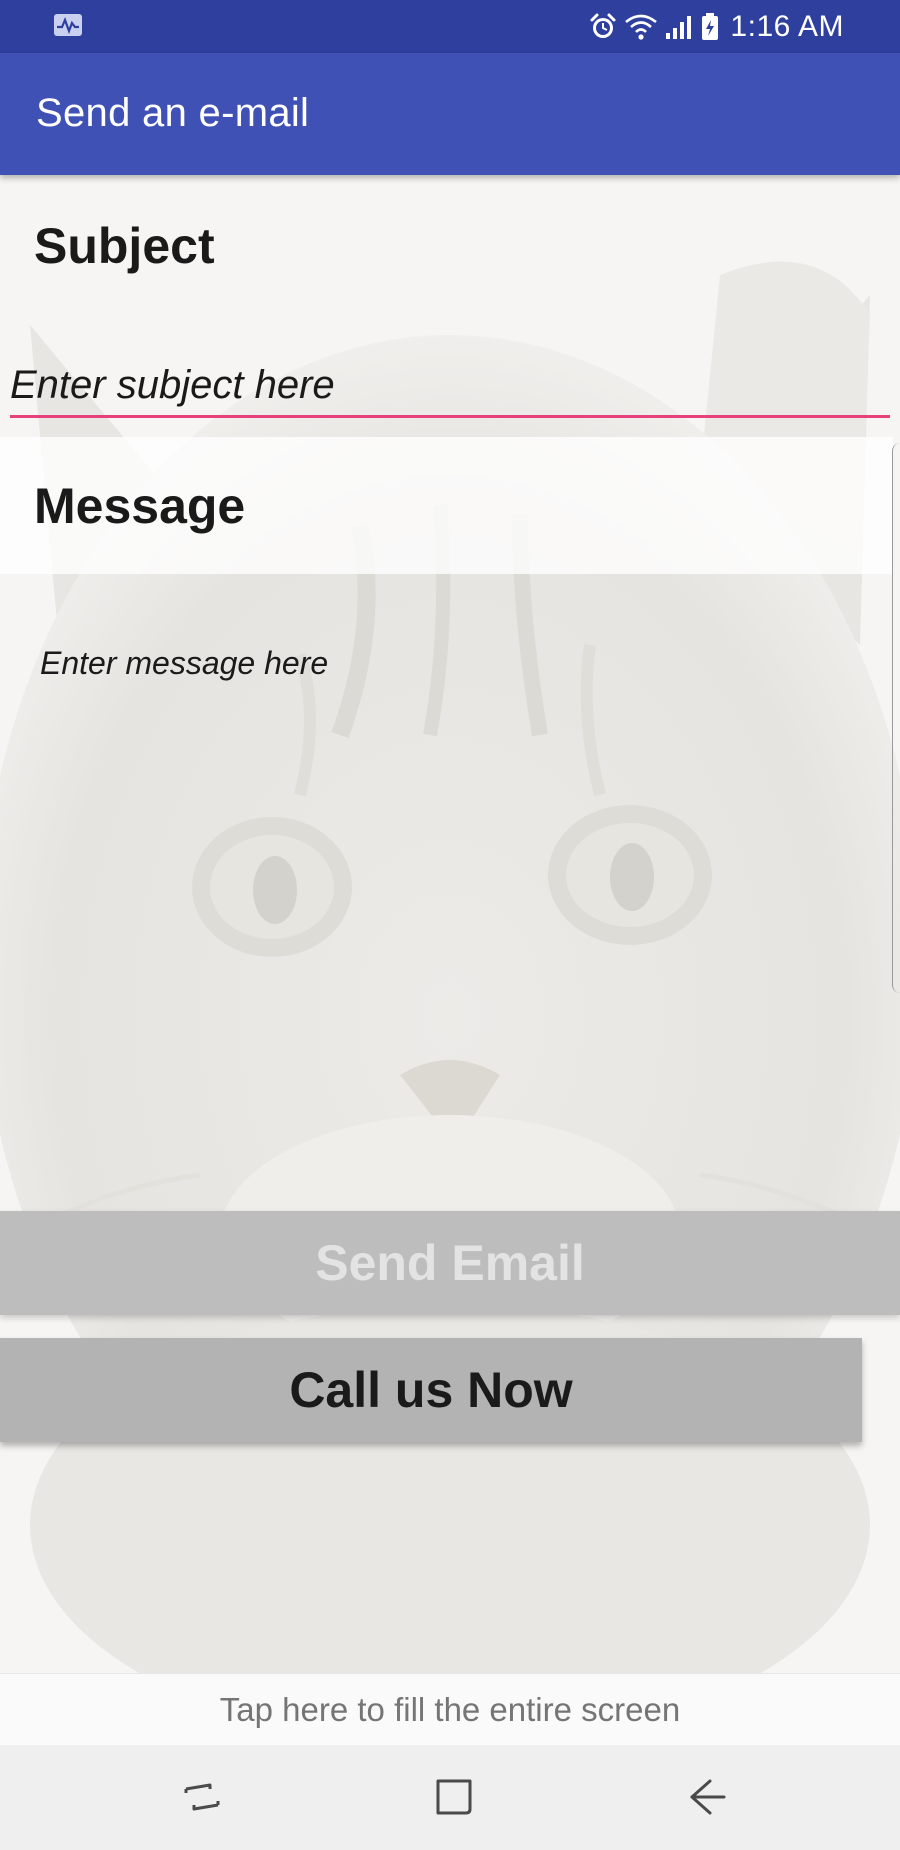 This screenshot has width=900, height=1850. Describe the element at coordinates (603, 27) in the screenshot. I see `alarm-icon` at that location.